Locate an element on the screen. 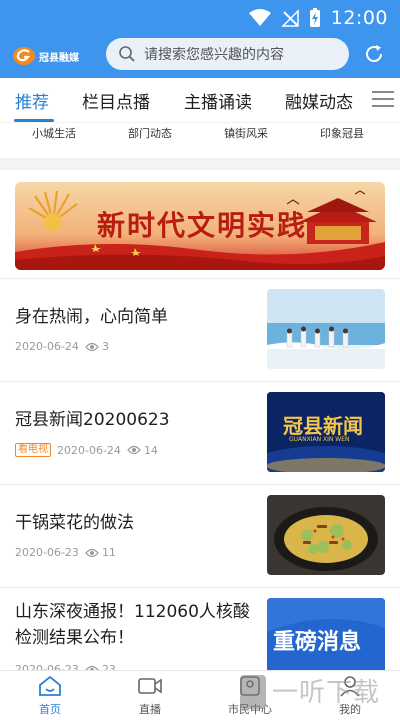 This screenshot has width=400, height=720. article-title: 身在热闹，心向简单 is located at coordinates (91, 317).